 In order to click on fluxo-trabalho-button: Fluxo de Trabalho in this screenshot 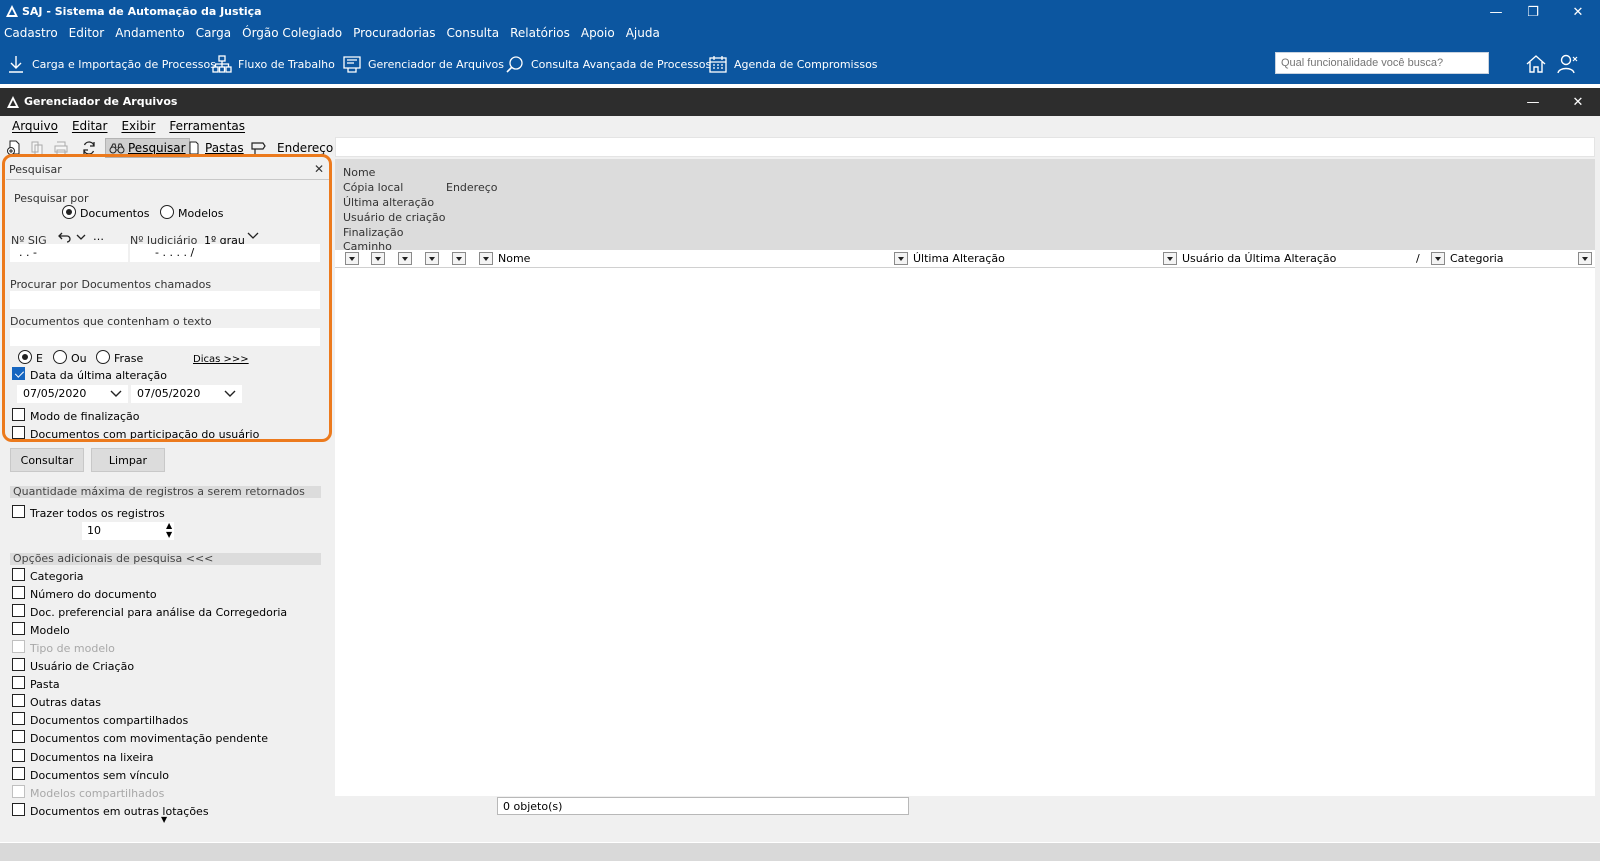, I will do `click(273, 64)`.